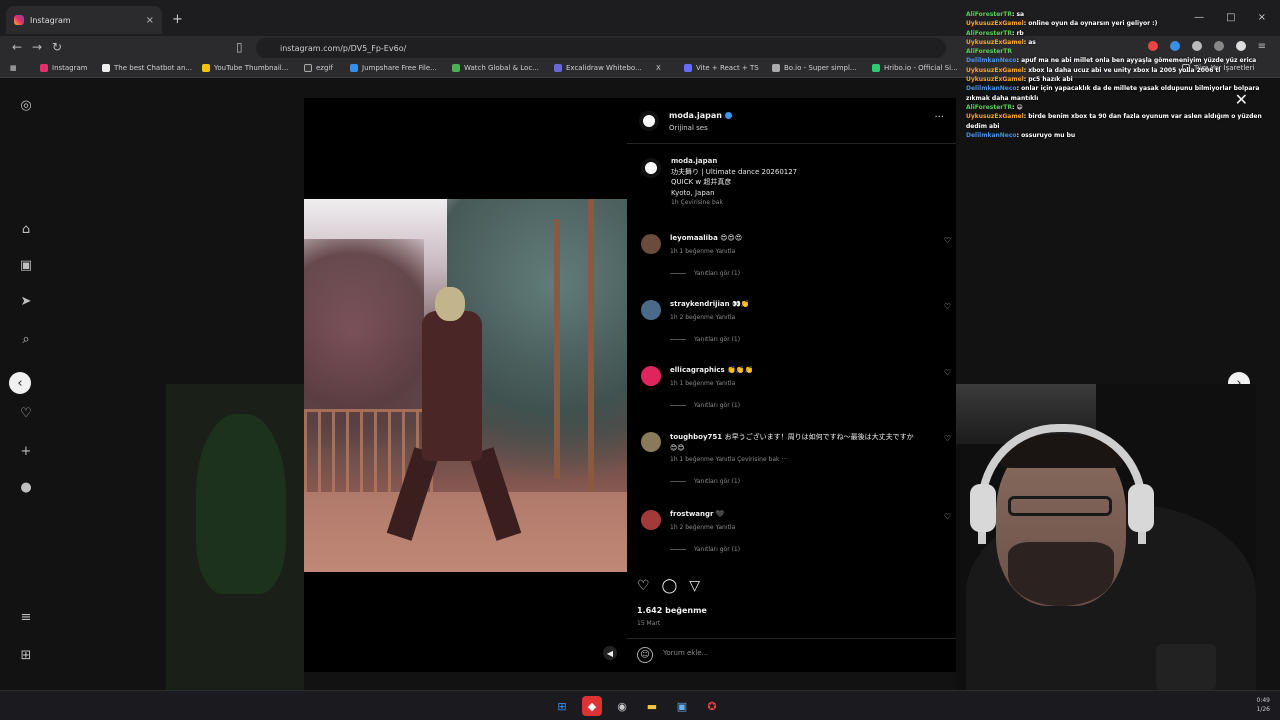 This screenshot has height=720, width=1280. Describe the element at coordinates (694, 586) in the screenshot. I see `share-icon: ▽` at that location.